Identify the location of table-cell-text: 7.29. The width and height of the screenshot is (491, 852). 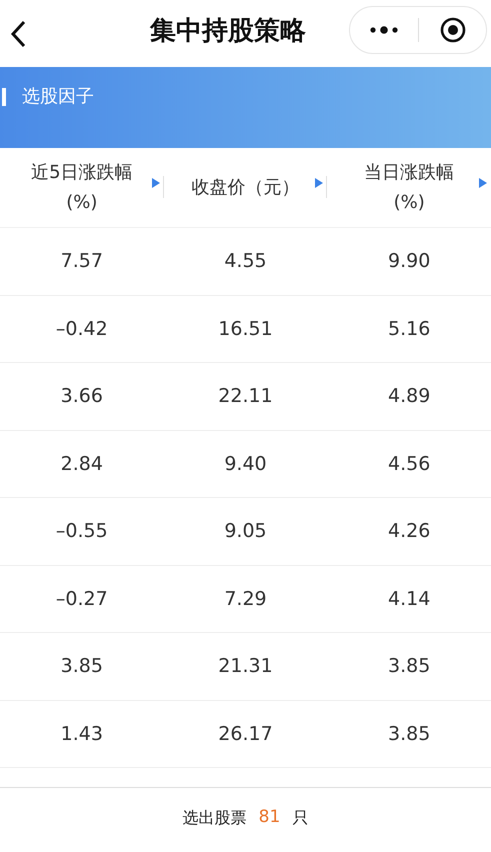
(245, 599).